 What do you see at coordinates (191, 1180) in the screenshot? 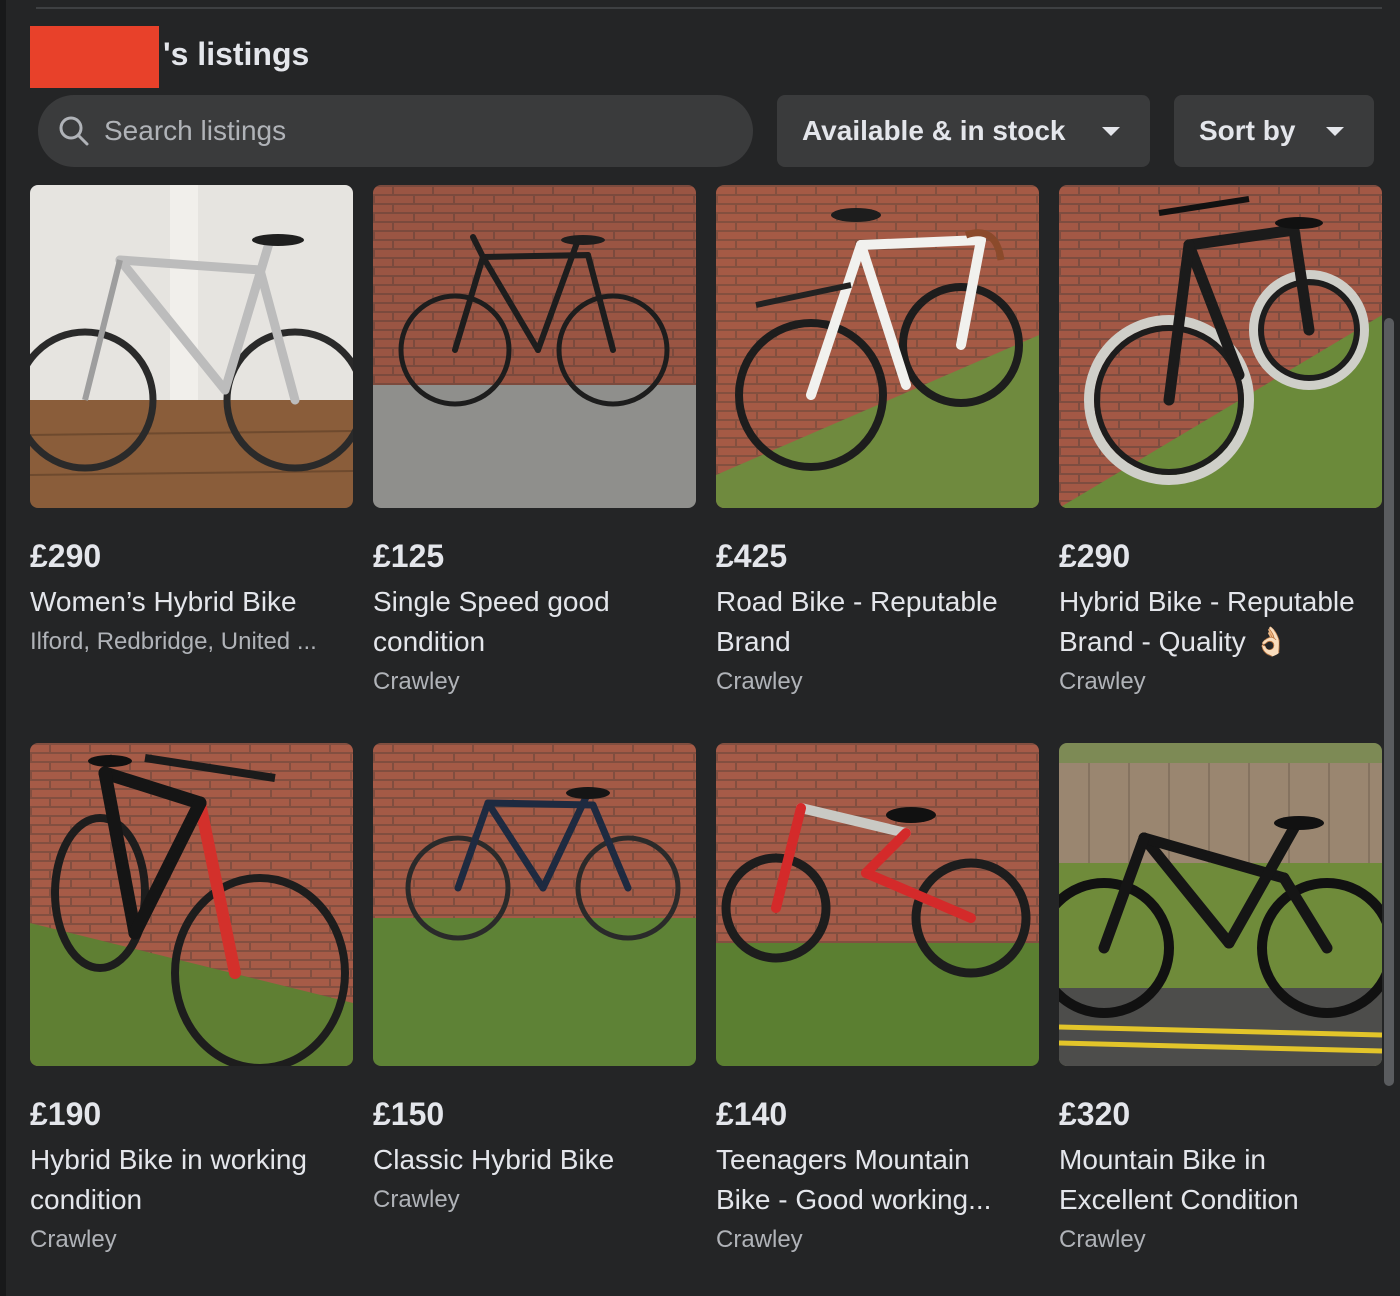
I see `listing-title: Hybrid Bike in working condition` at bounding box center [191, 1180].